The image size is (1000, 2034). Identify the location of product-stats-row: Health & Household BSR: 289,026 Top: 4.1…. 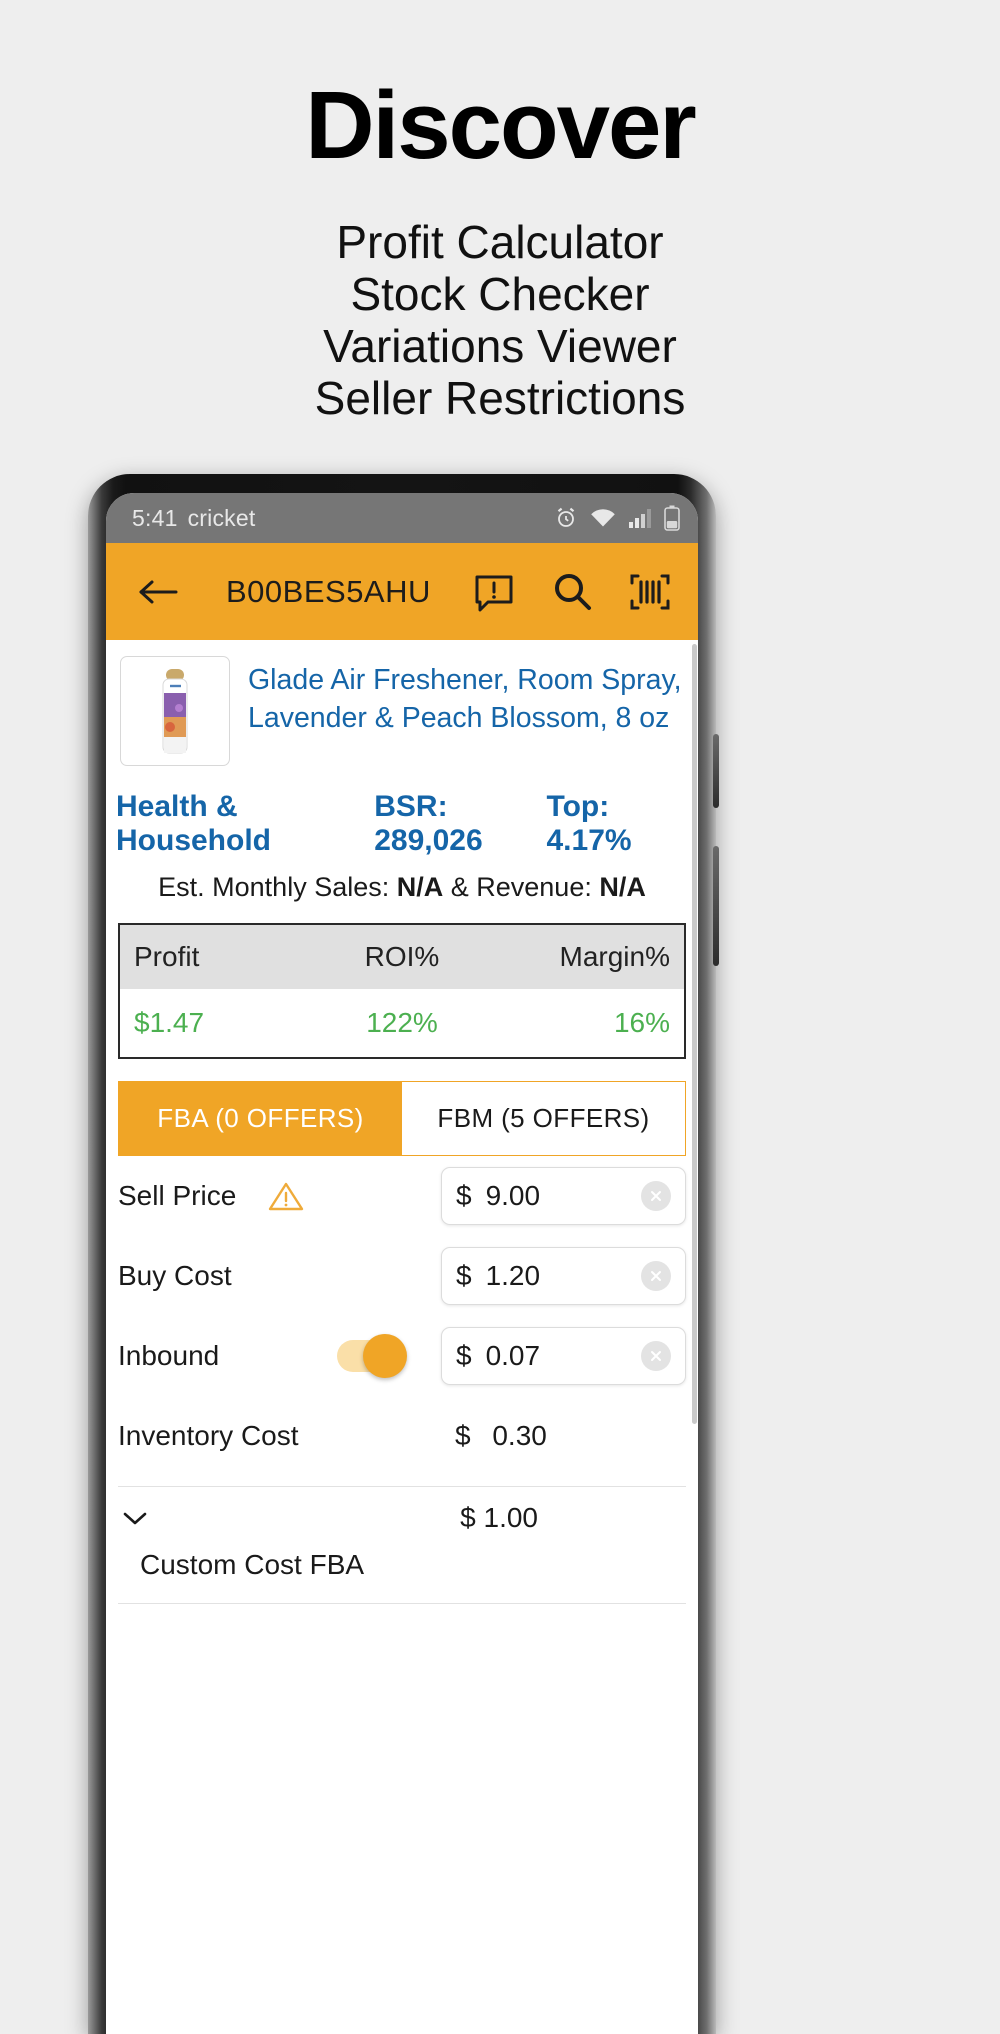
(402, 817).